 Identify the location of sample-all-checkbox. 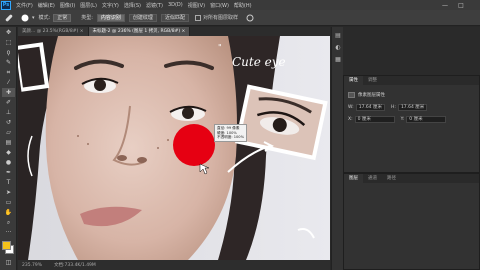
(197, 17).